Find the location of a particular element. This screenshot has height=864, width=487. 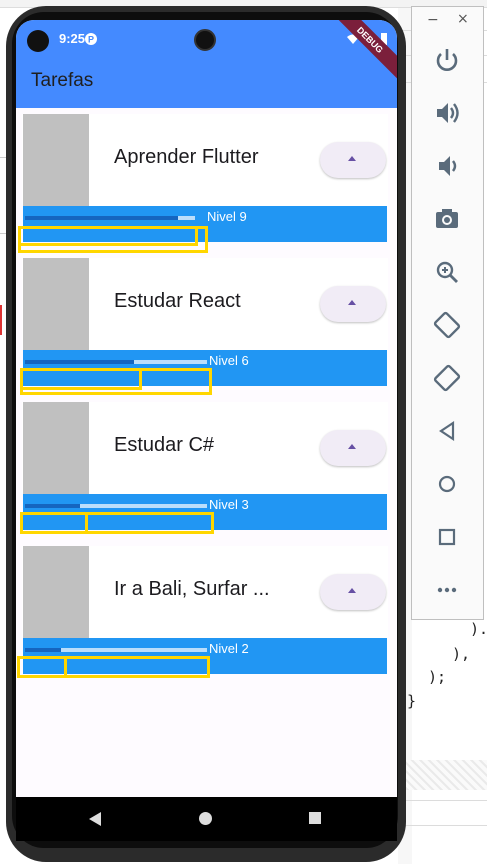

ide-code-line: ); is located at coordinates (437, 677).